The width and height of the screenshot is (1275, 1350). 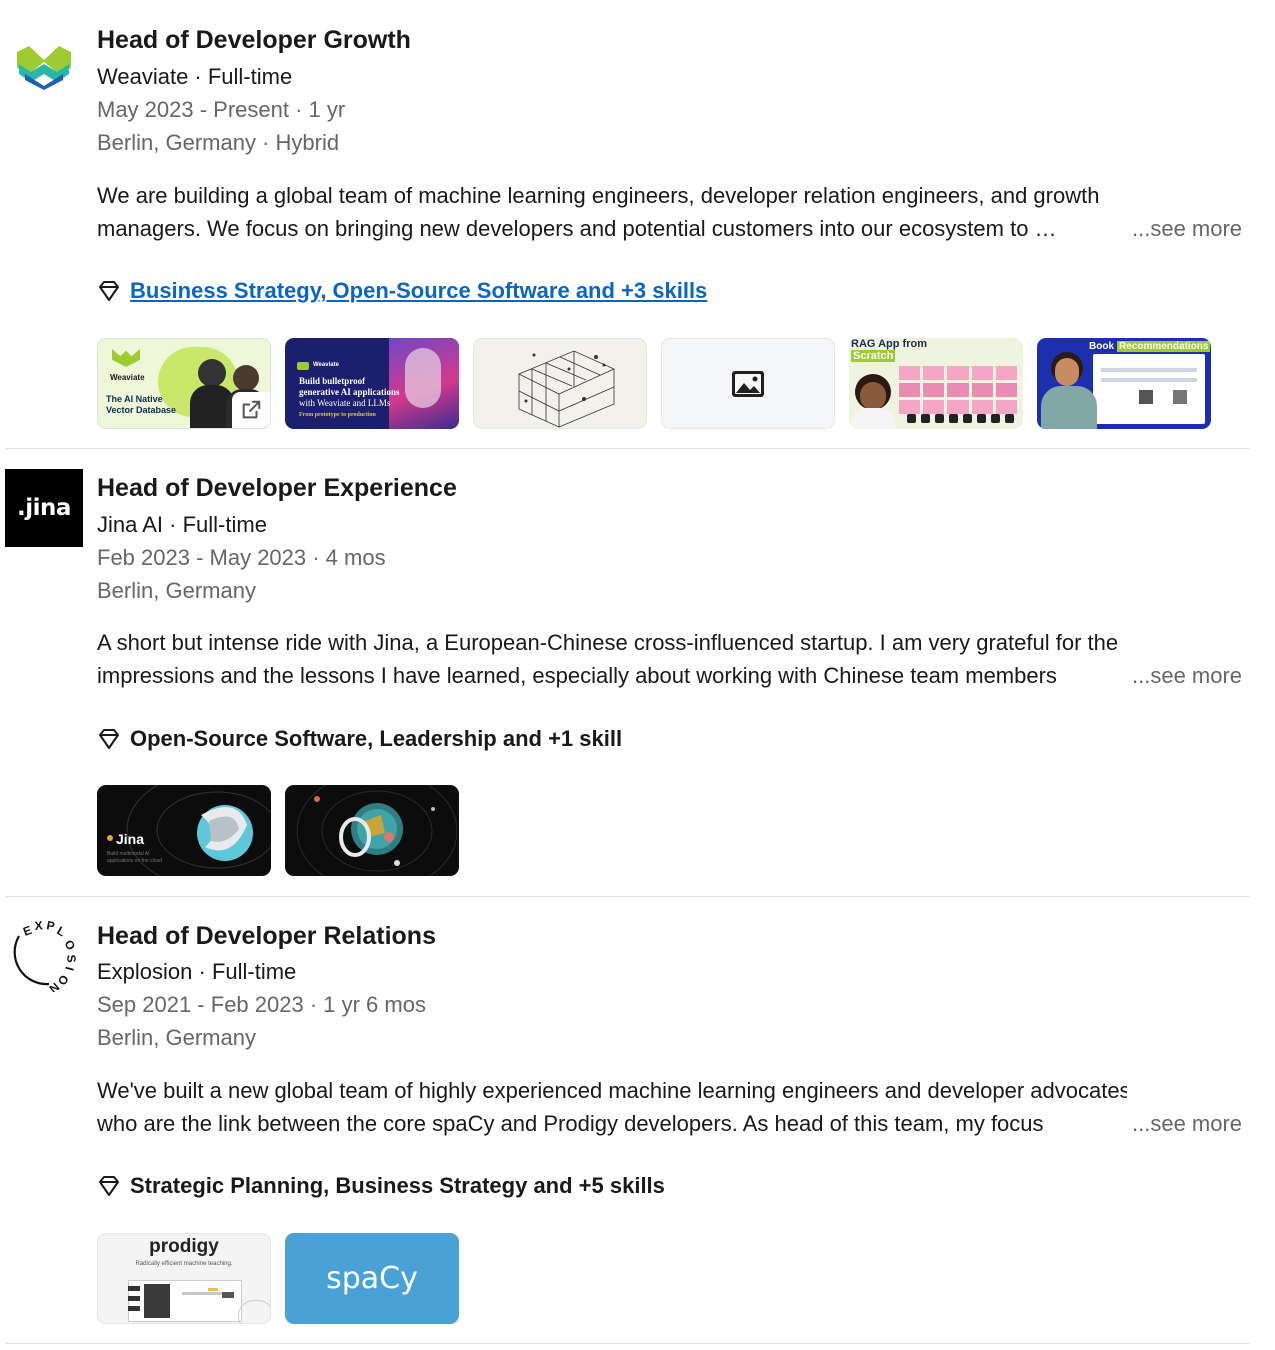 I want to click on job-title: Head of Developer Growth, so click(x=254, y=40).